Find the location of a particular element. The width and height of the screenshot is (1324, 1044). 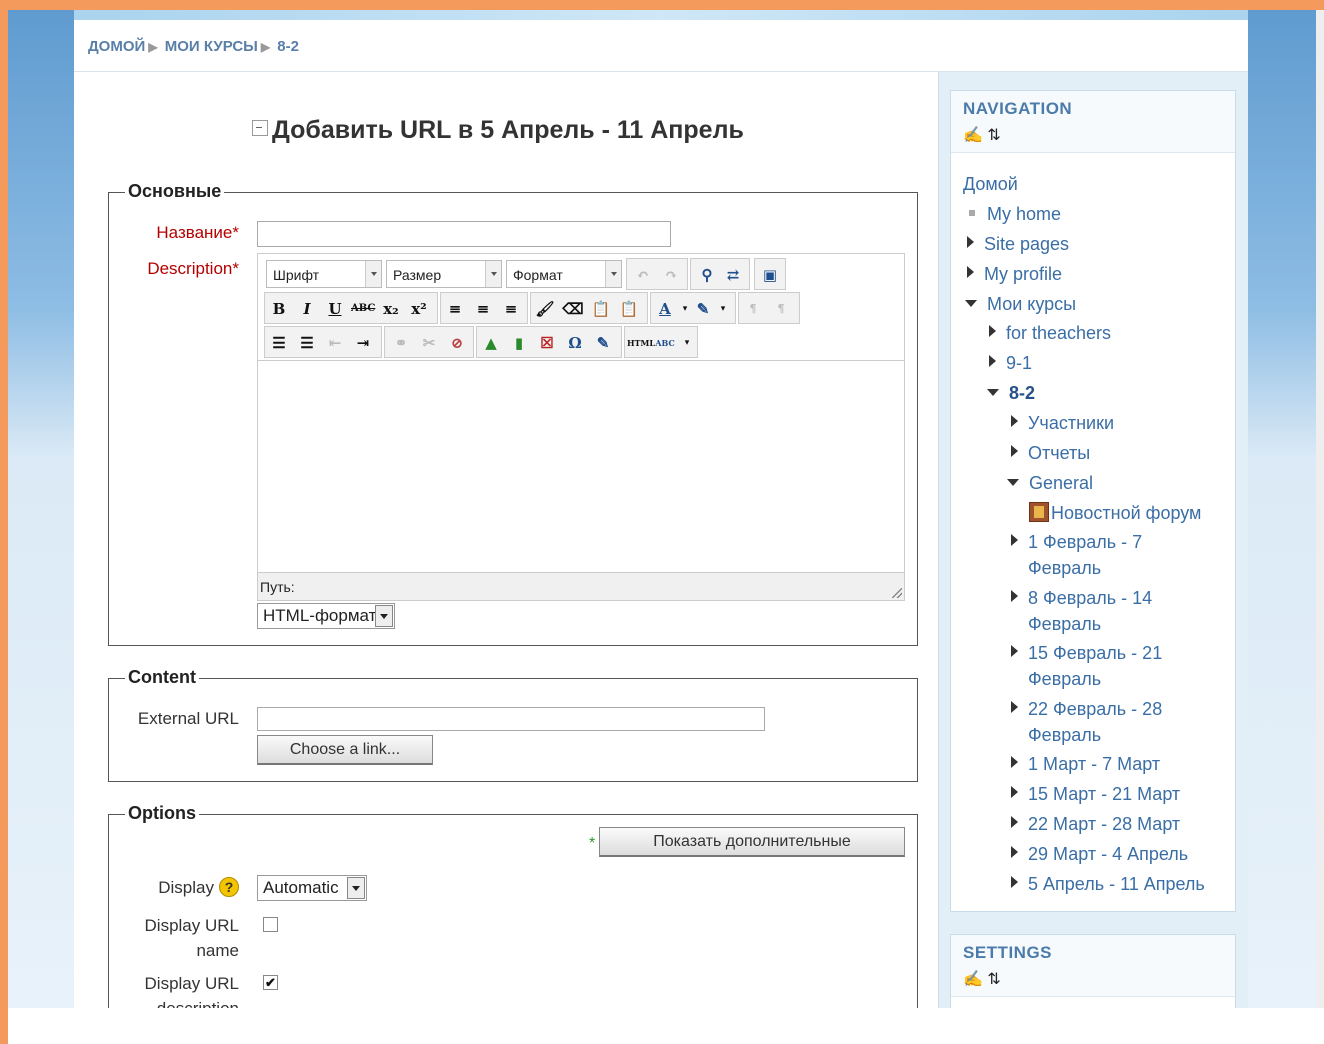

align-center-icon: ≡ is located at coordinates (483, 309).